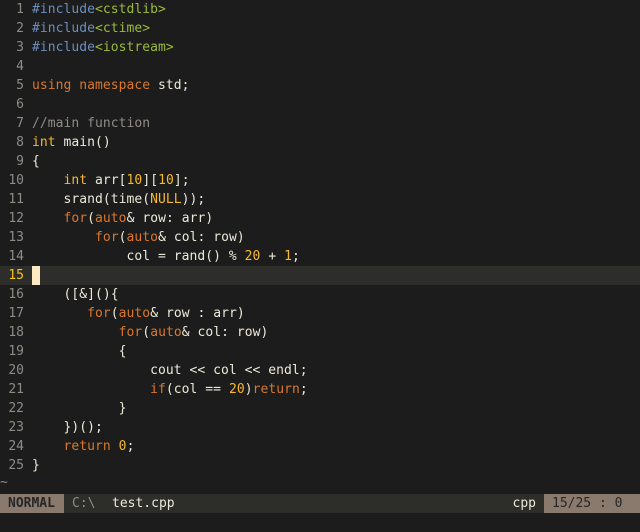  I want to click on line-content: using namespace std;, so click(336, 85).